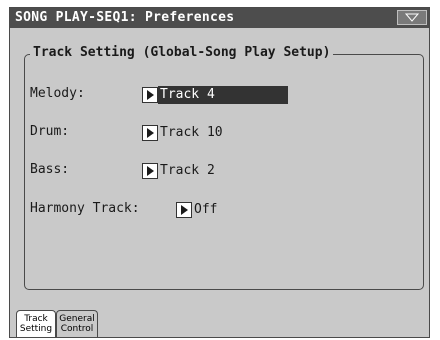 Image resolution: width=440 pixels, height=340 pixels. I want to click on harmony-track-value: Off, so click(242, 210).